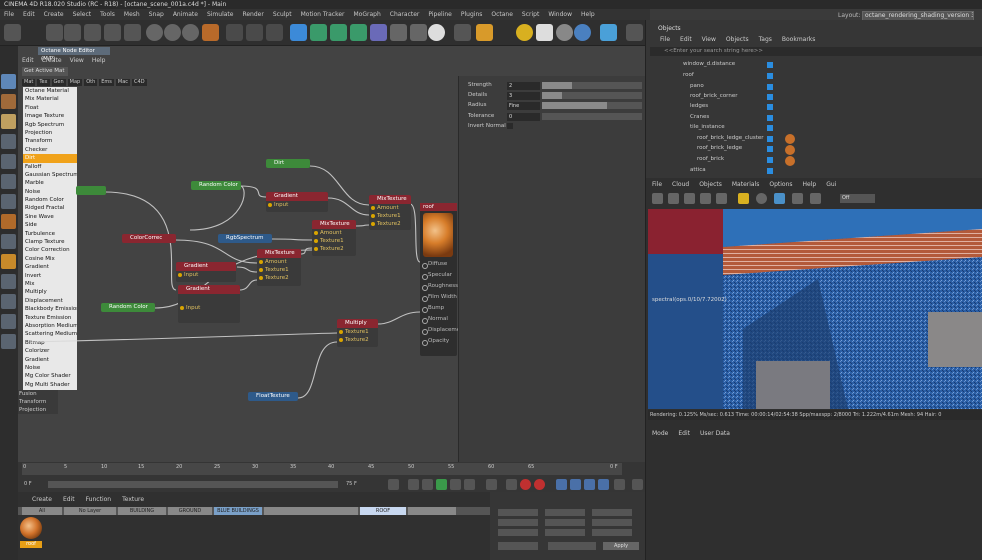 The image size is (982, 560). Describe the element at coordinates (592, 85) in the screenshot. I see `attr-strength-slider` at that location.